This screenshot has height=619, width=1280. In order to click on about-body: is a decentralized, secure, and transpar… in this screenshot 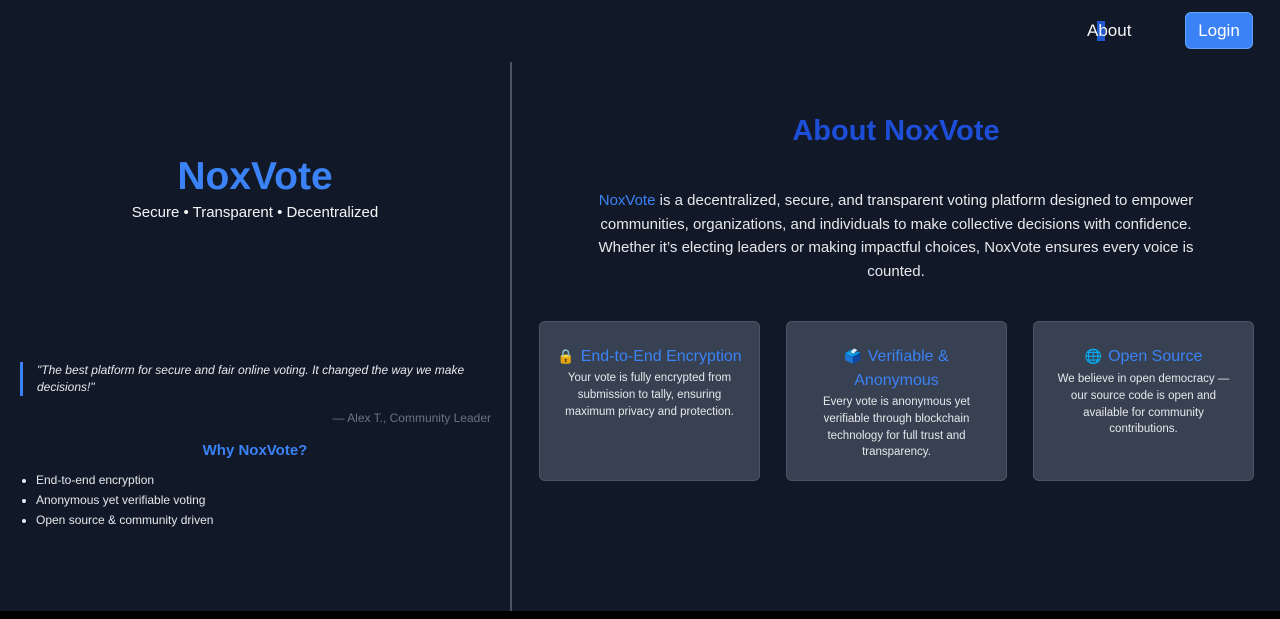, I will do `click(896, 236)`.